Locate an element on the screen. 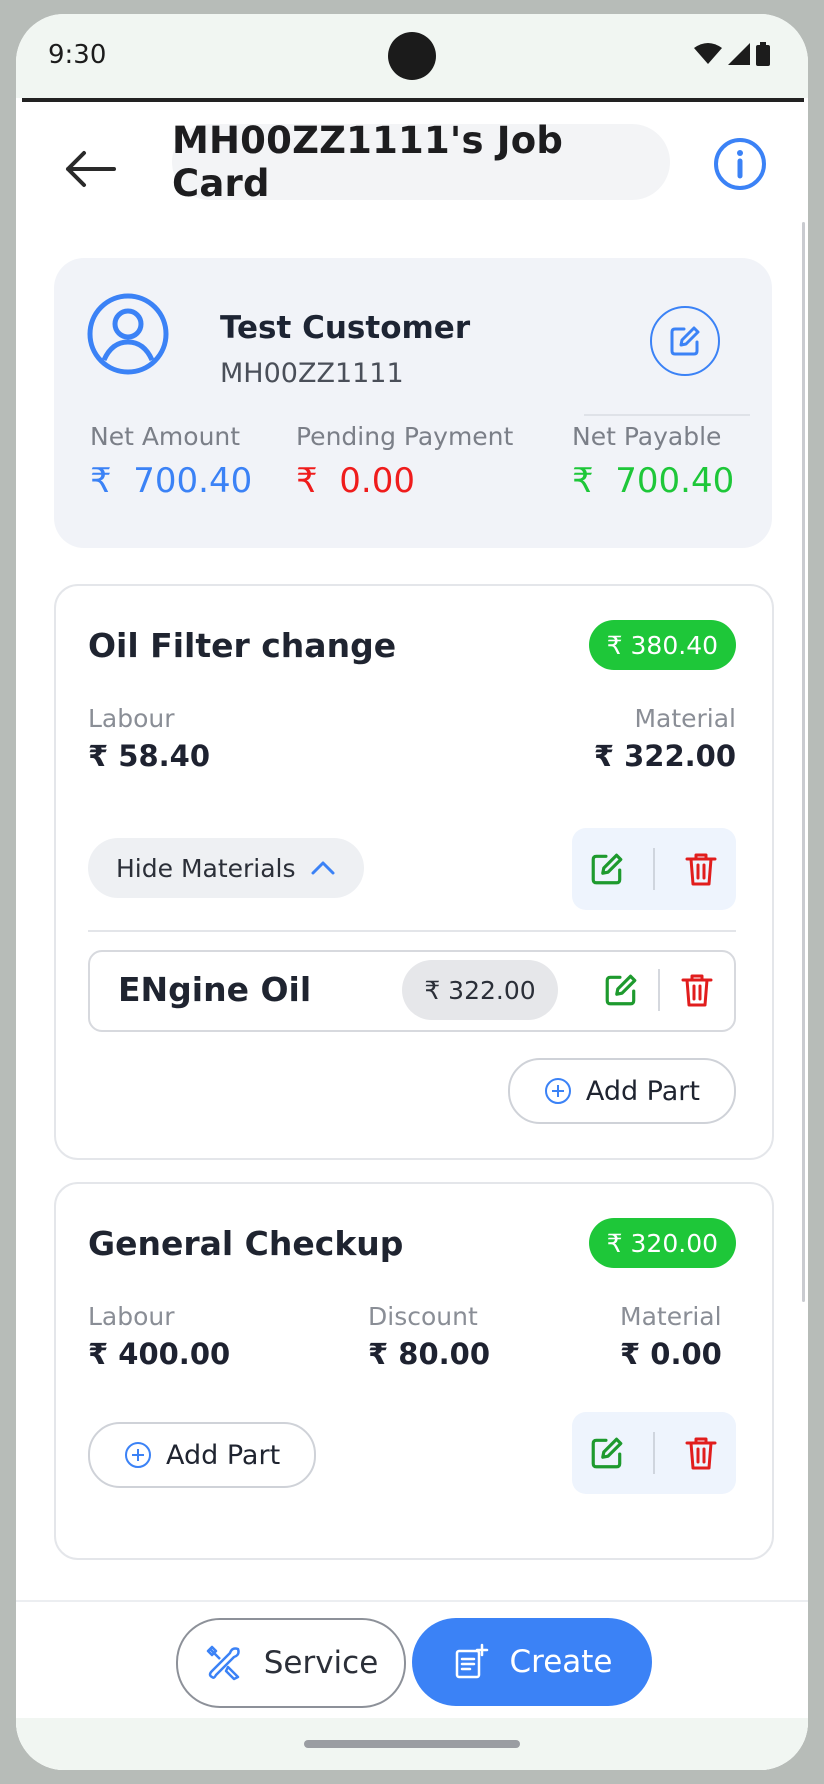 This screenshot has width=824, height=1784. discount-label: Discount is located at coordinates (423, 1316).